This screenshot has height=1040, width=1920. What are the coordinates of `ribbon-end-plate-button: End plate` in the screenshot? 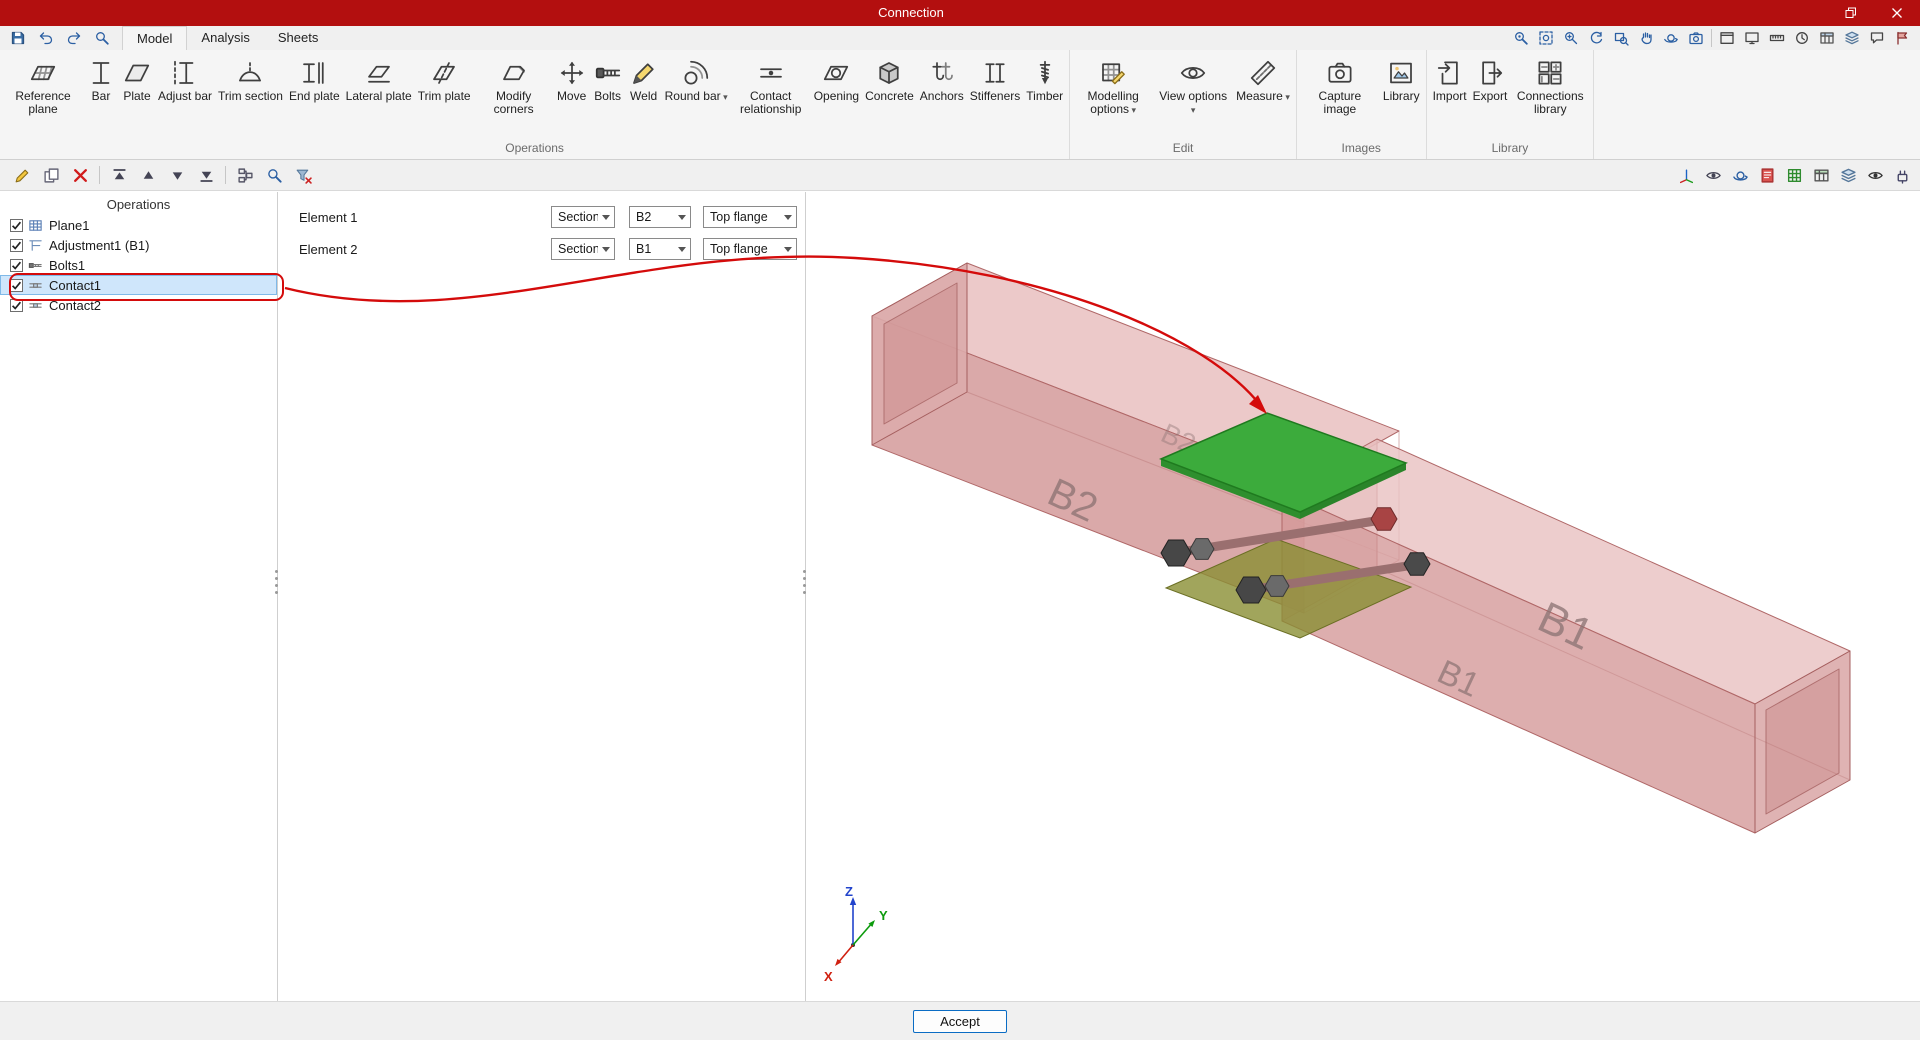 It's located at (314, 78).